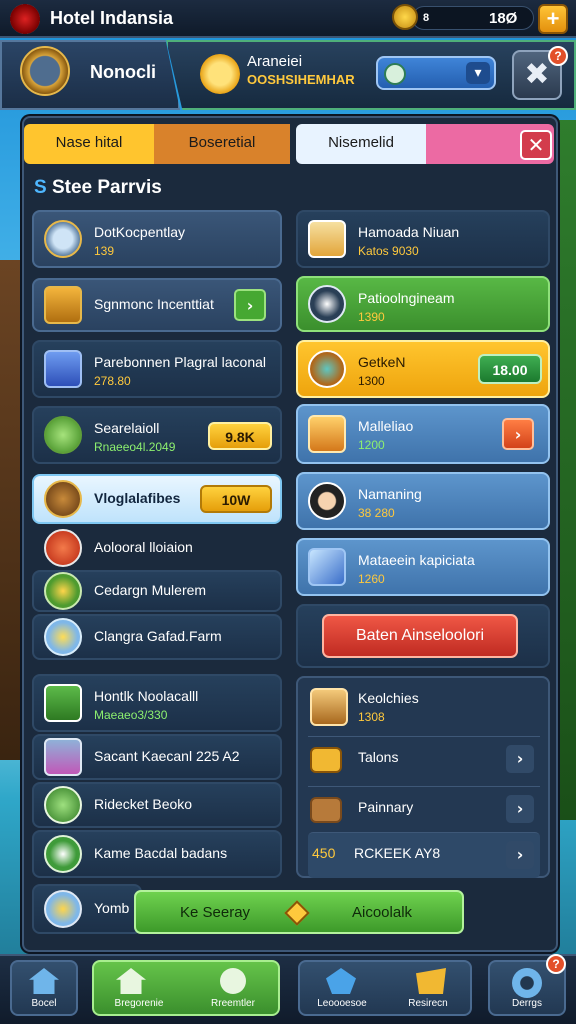 The height and width of the screenshot is (1024, 576). Describe the element at coordinates (423, 501) in the screenshot. I see `list-item: Namaning 38 280` at that location.